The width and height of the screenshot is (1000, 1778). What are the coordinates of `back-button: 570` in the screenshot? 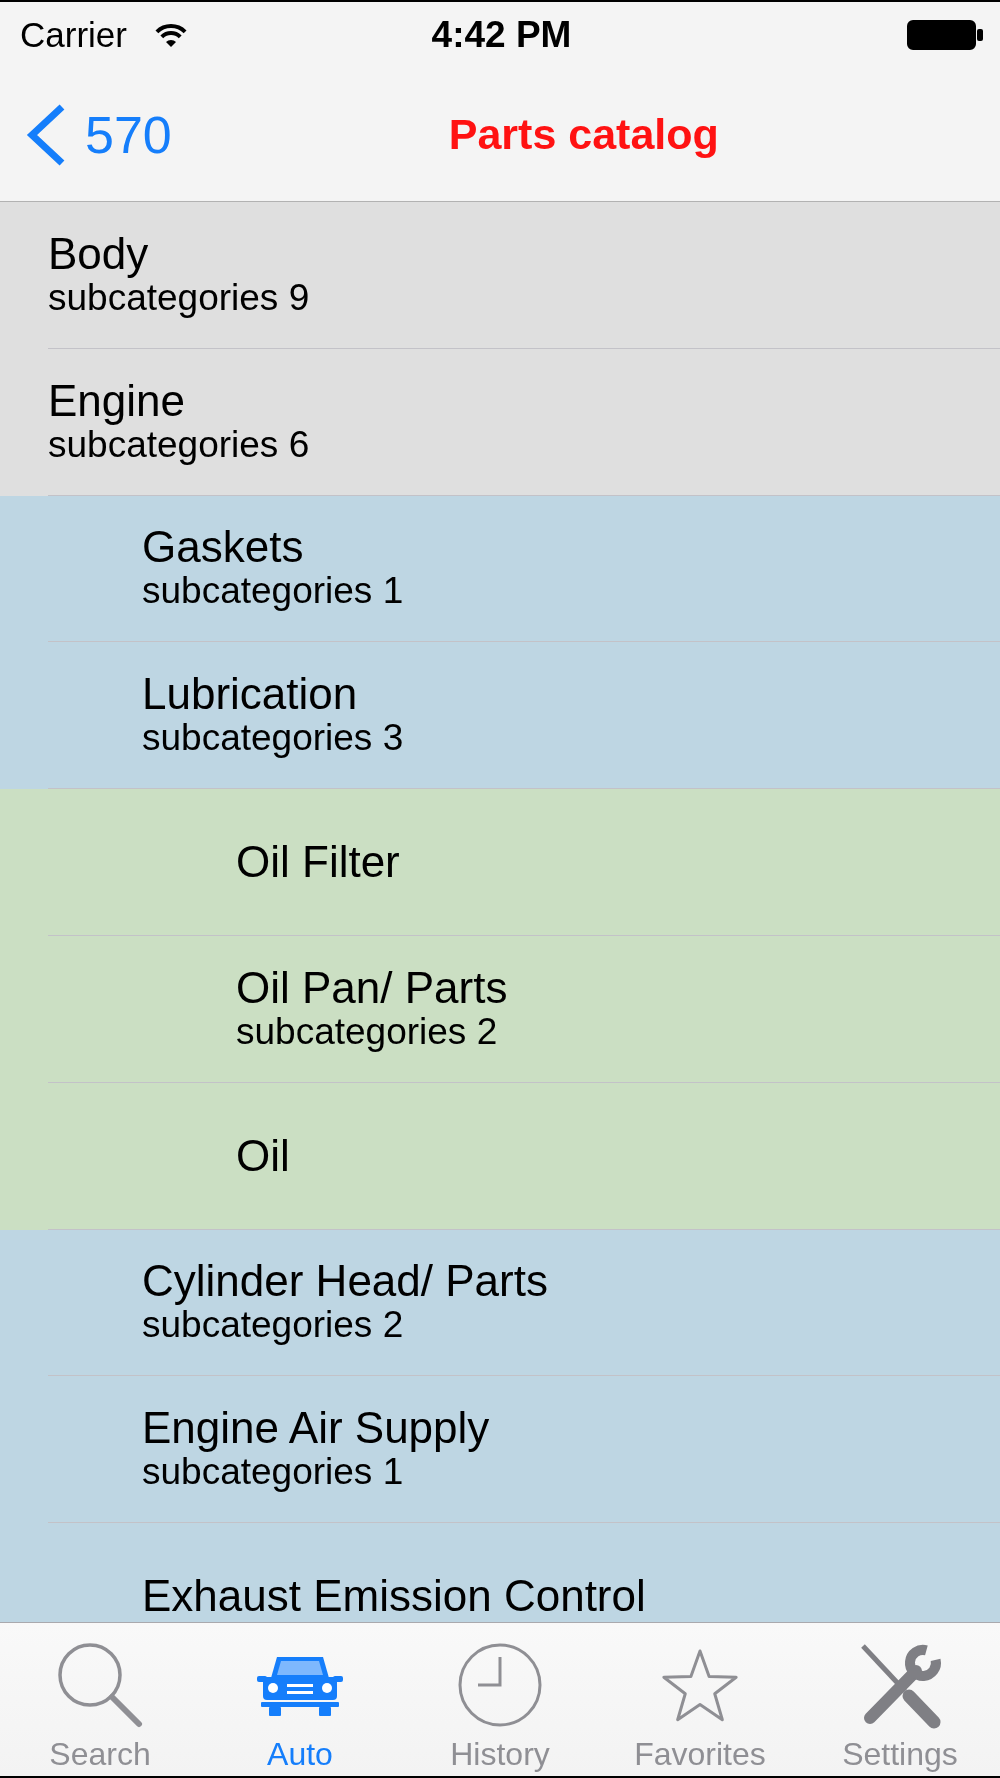 It's located at (98, 134).